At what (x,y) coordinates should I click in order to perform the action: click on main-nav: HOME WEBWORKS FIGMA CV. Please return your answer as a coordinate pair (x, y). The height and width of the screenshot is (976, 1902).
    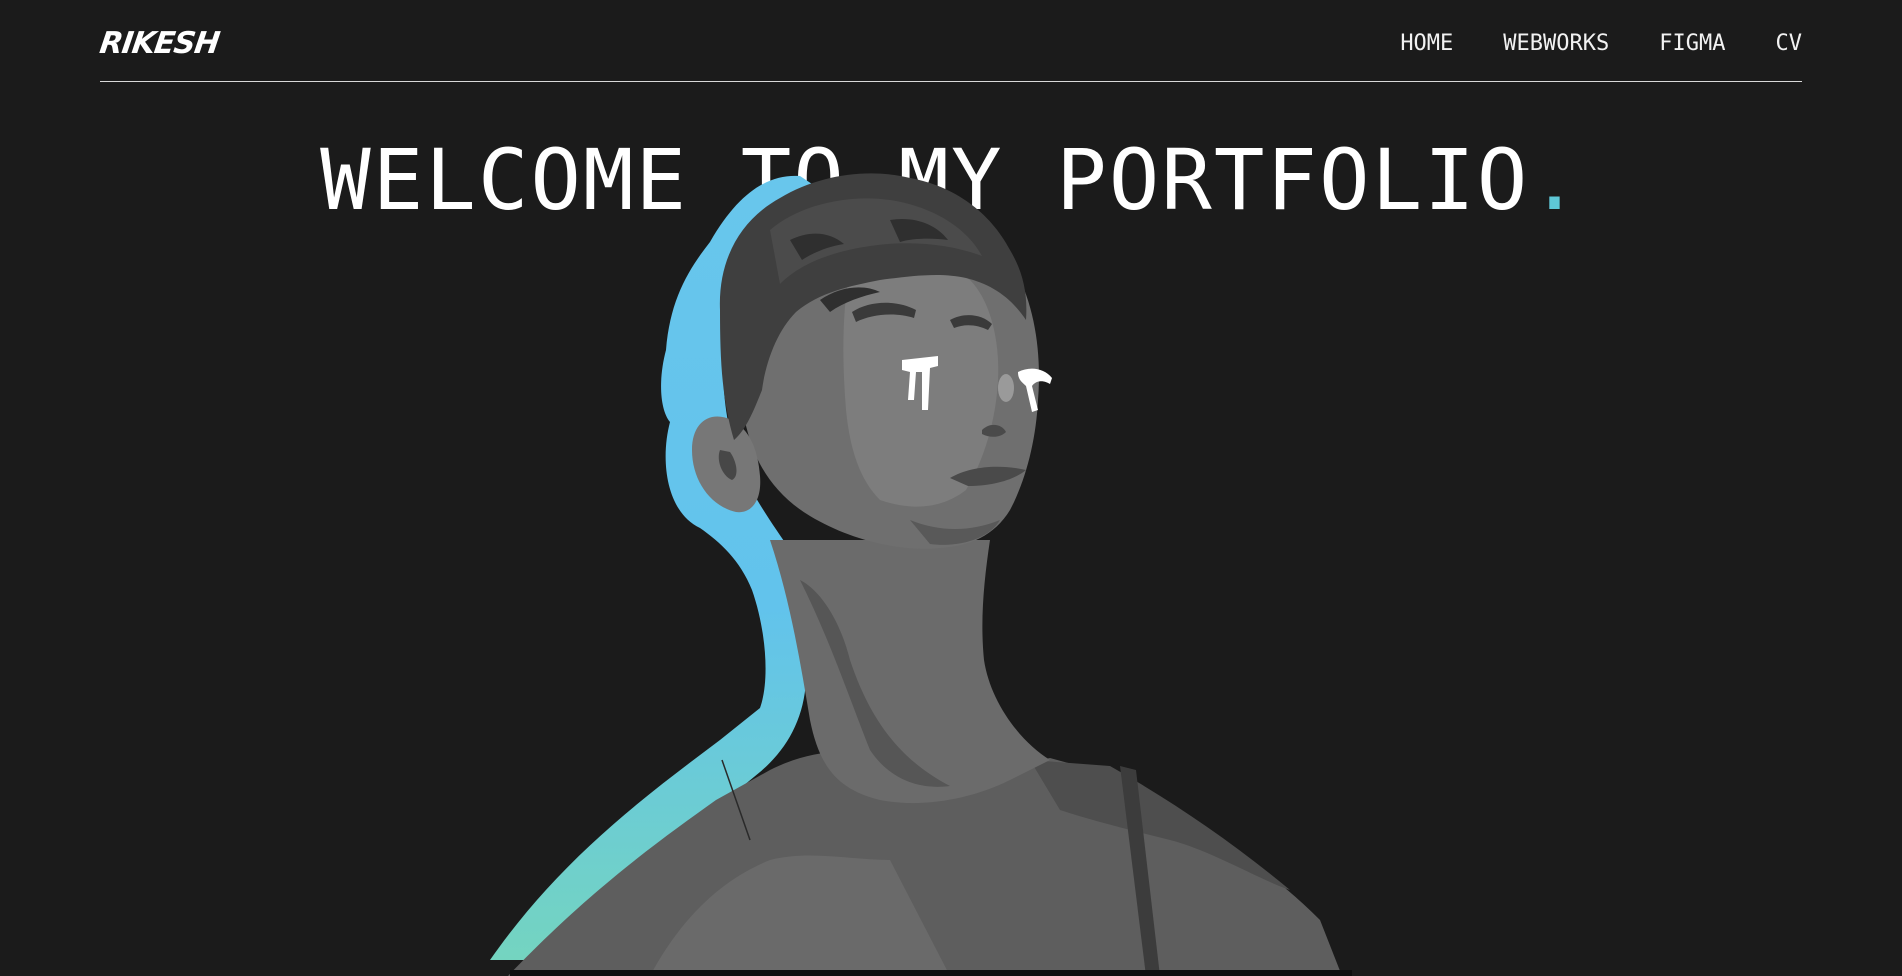
    Looking at the image, I should click on (1601, 43).